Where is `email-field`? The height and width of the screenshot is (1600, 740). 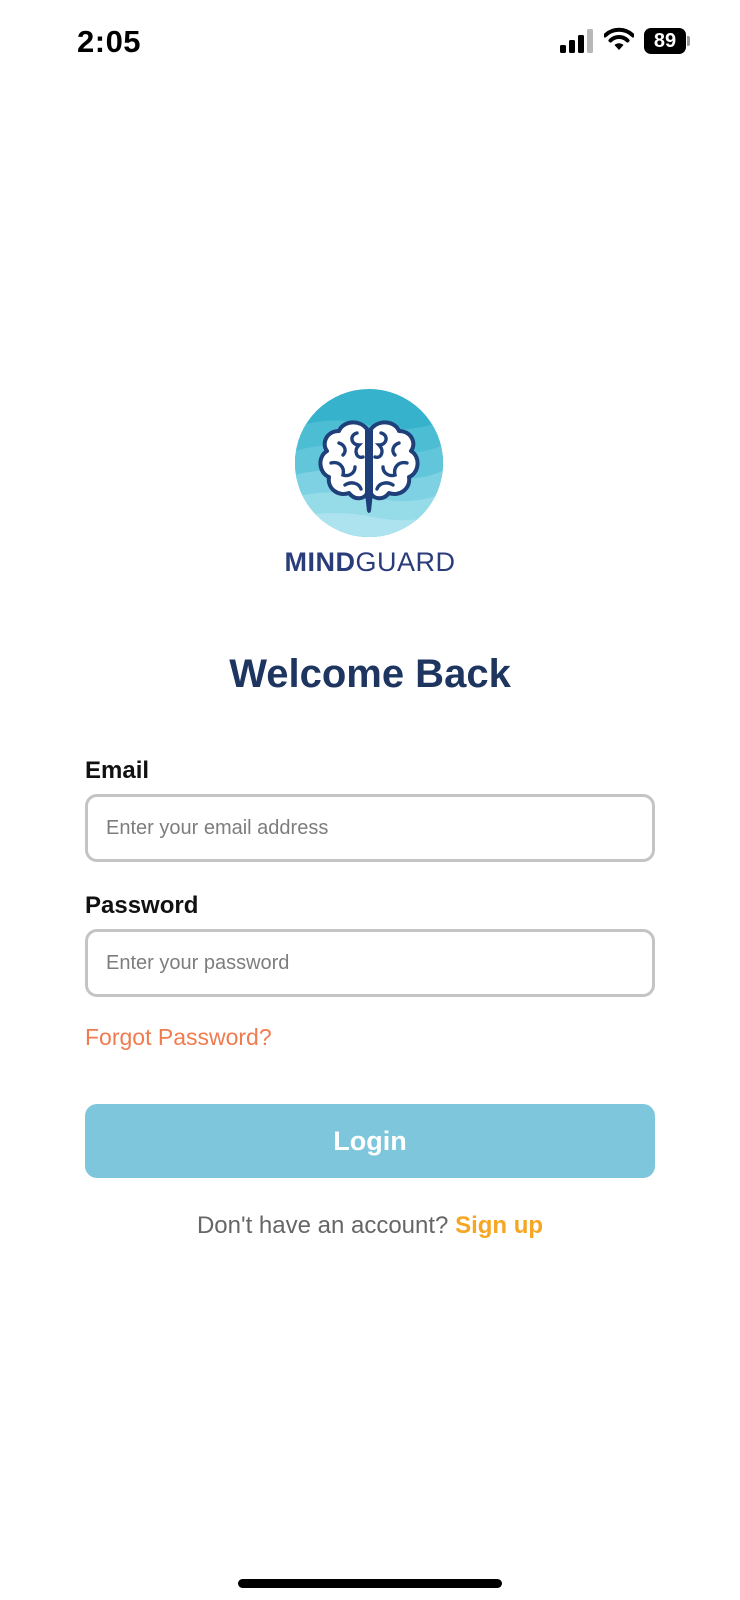
email-field is located at coordinates (370, 828).